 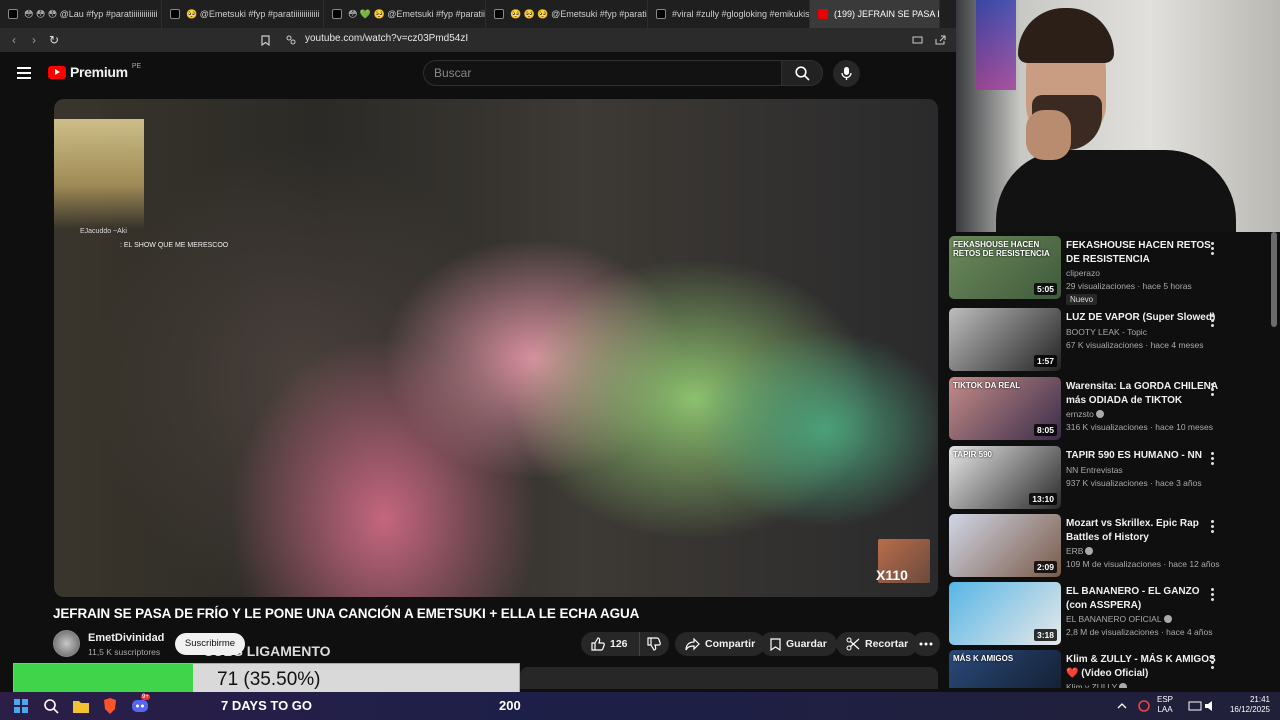 I want to click on video-thumbnail: 2:09, so click(x=1005, y=545).